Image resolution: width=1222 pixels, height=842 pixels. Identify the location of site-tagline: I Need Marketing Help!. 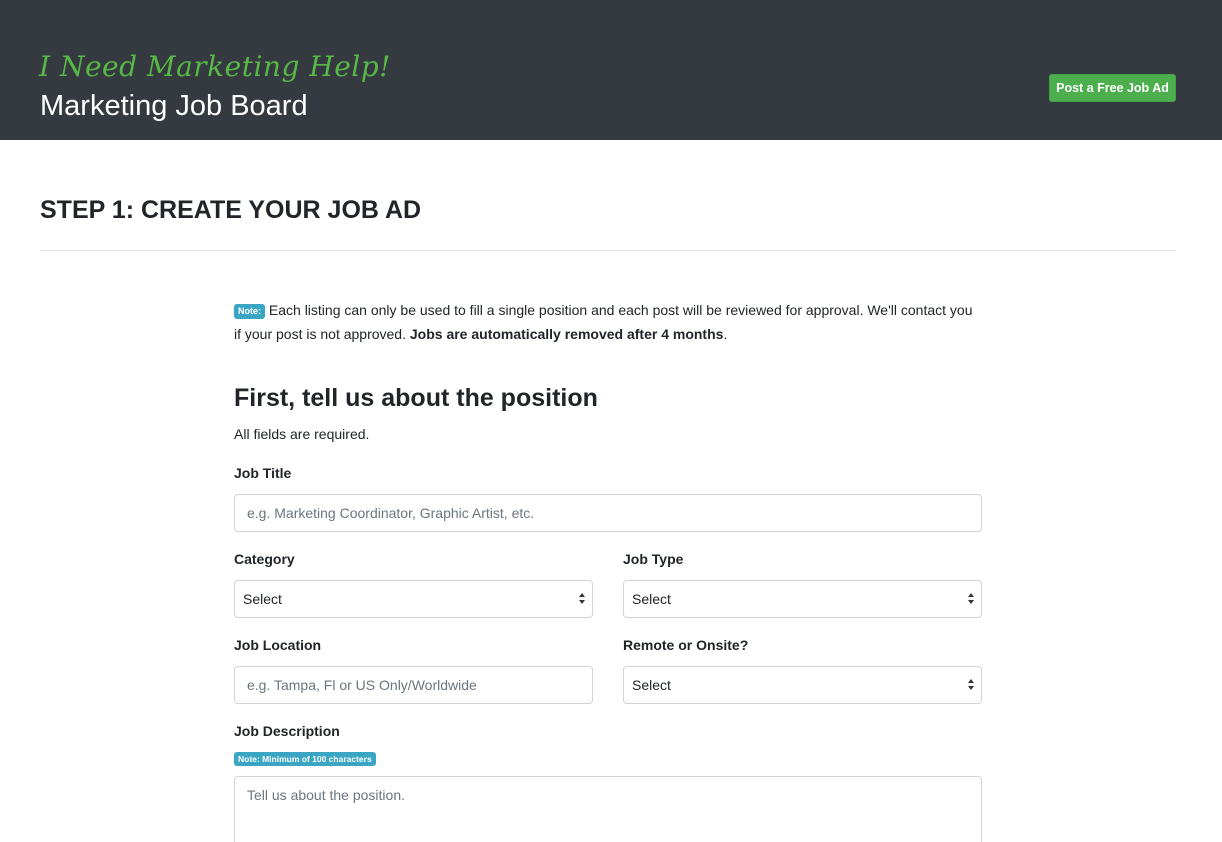
(215, 66).